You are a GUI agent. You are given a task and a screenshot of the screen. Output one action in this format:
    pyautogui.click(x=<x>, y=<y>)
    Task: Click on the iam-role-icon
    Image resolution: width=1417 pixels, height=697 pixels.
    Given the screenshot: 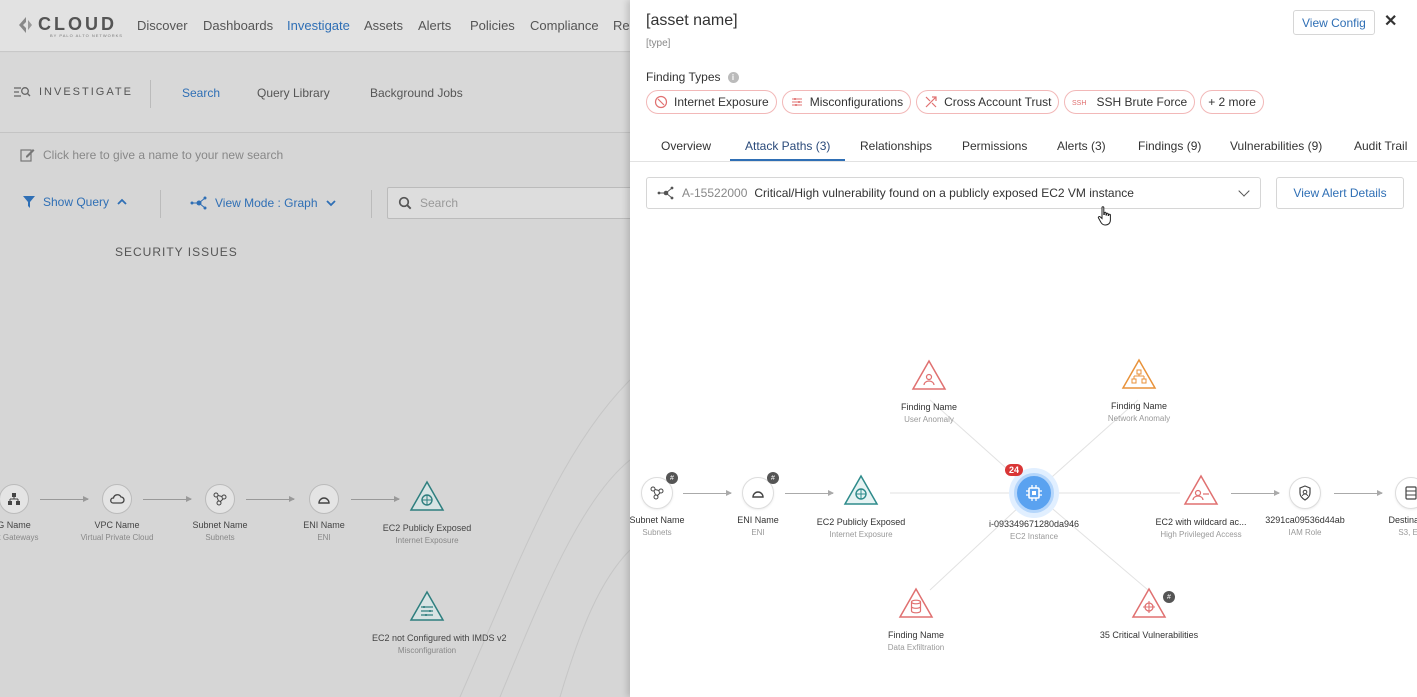 What is the action you would take?
    pyautogui.click(x=1305, y=493)
    